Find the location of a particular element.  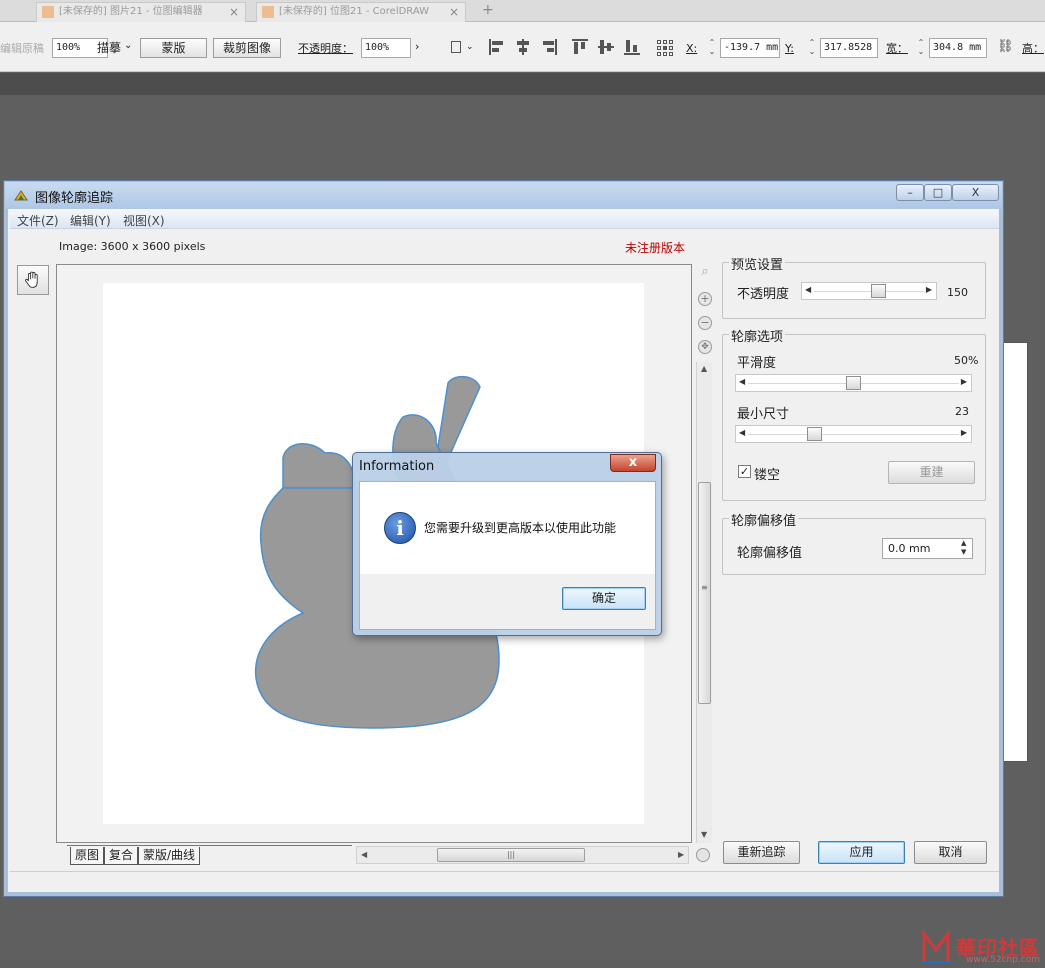

apply-button: 应用 is located at coordinates (861, 852).